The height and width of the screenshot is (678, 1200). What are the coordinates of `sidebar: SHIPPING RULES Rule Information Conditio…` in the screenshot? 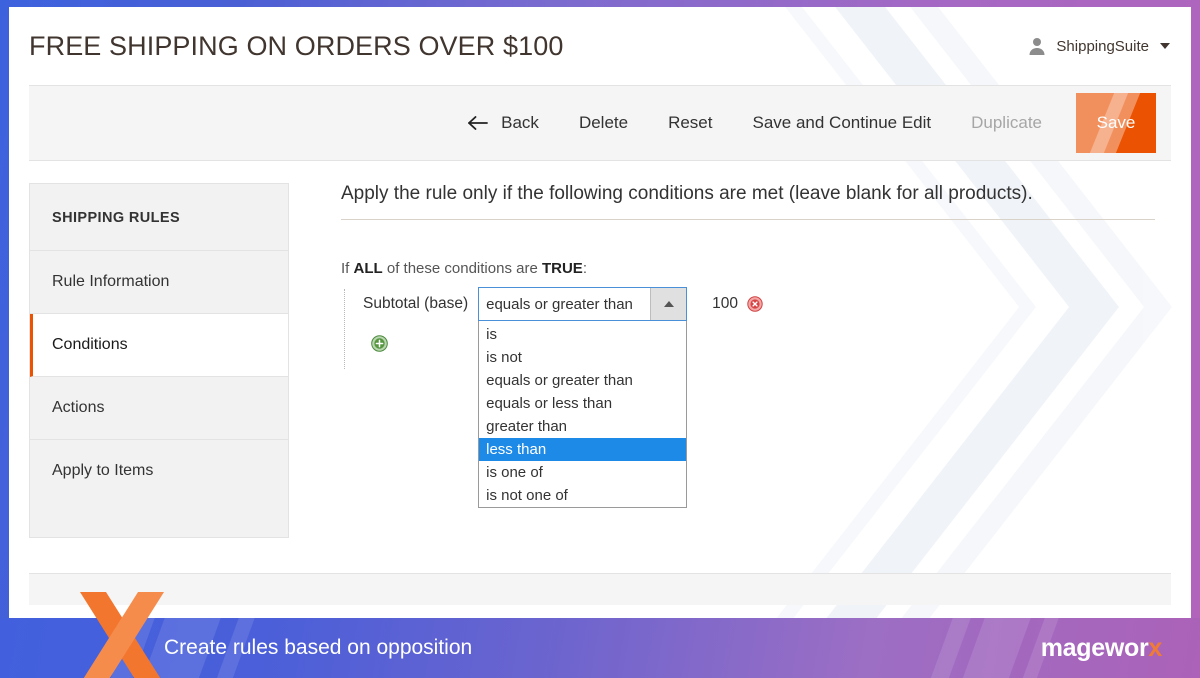 It's located at (159, 360).